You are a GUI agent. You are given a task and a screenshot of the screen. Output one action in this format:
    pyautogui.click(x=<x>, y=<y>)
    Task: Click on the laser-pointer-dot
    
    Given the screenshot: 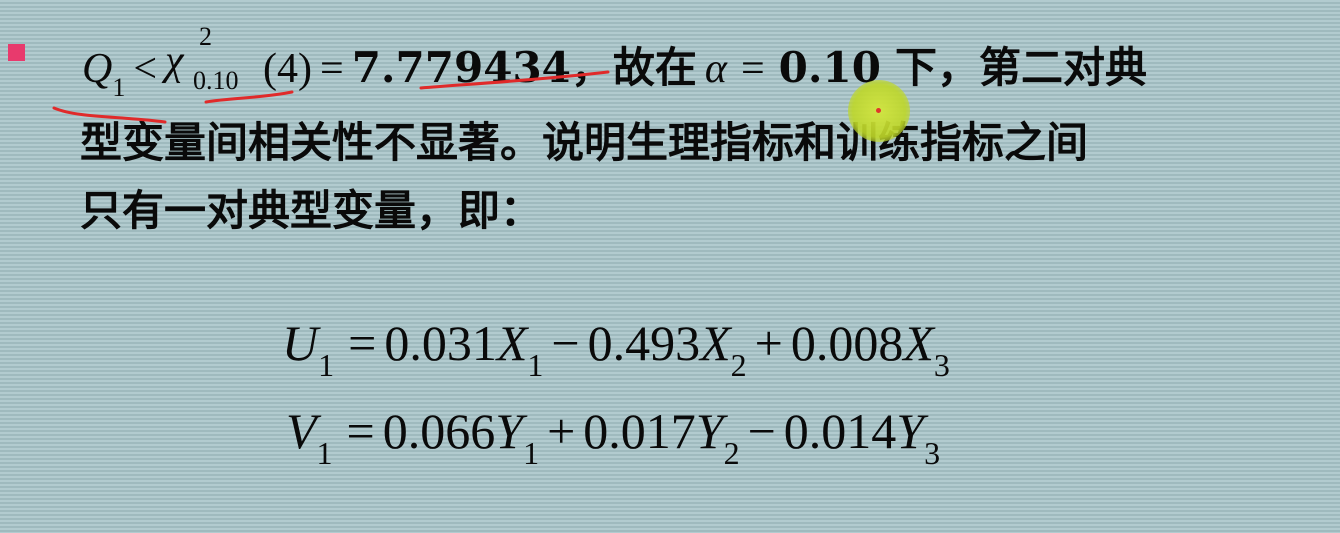 What is the action you would take?
    pyautogui.click(x=878, y=110)
    